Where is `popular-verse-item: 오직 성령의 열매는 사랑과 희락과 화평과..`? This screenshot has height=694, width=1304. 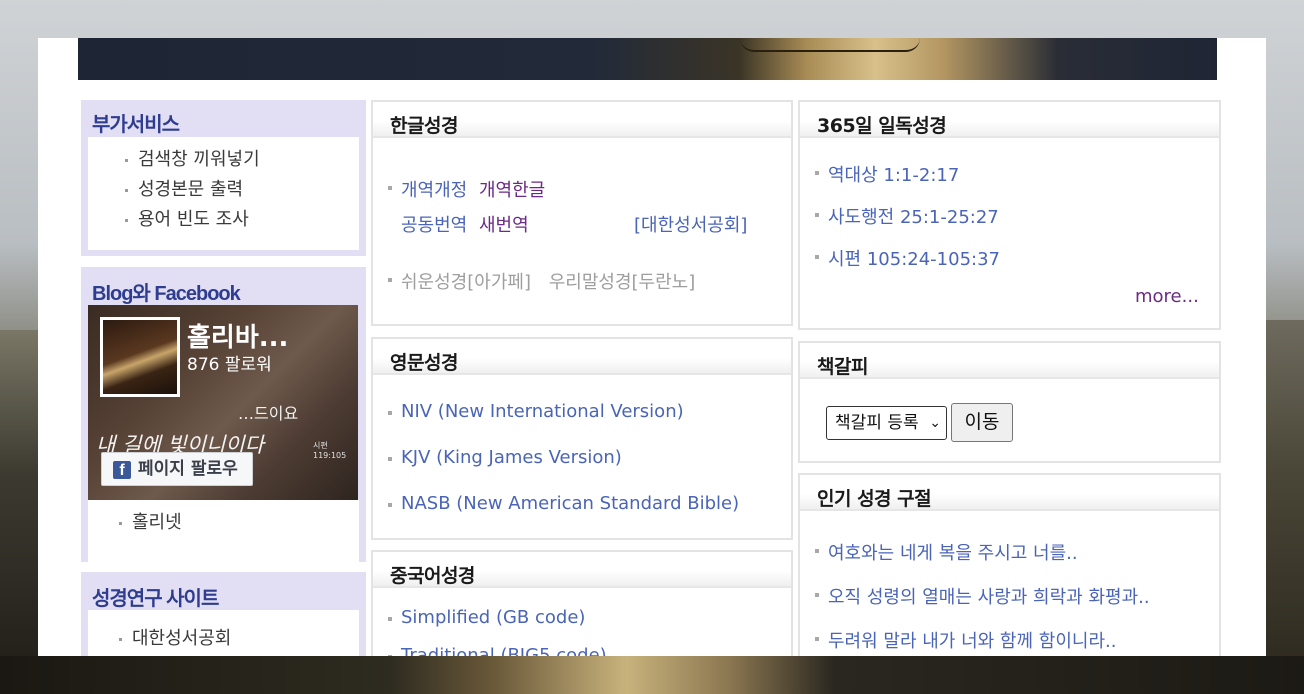
popular-verse-item: 오직 성령의 열매는 사랑과 희락과 화평과.. is located at coordinates (975, 596).